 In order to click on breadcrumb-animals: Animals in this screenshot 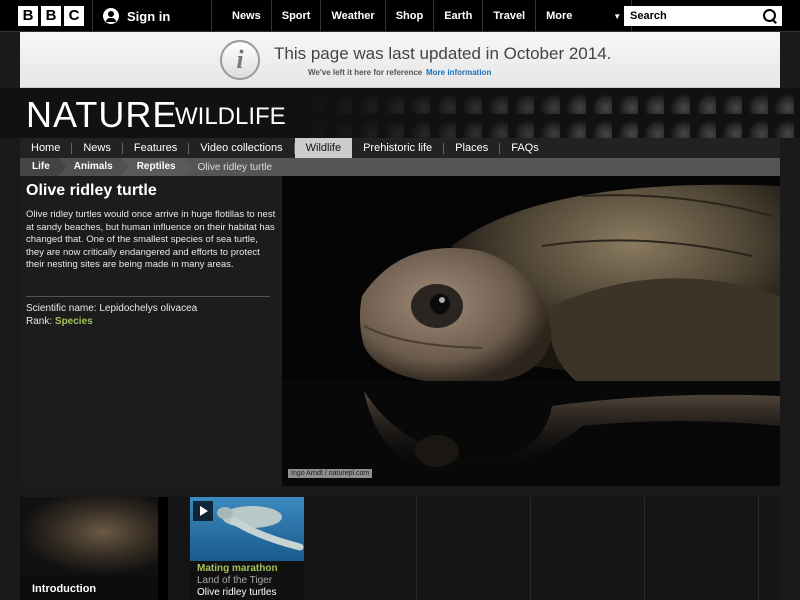, I will do `click(93, 167)`.